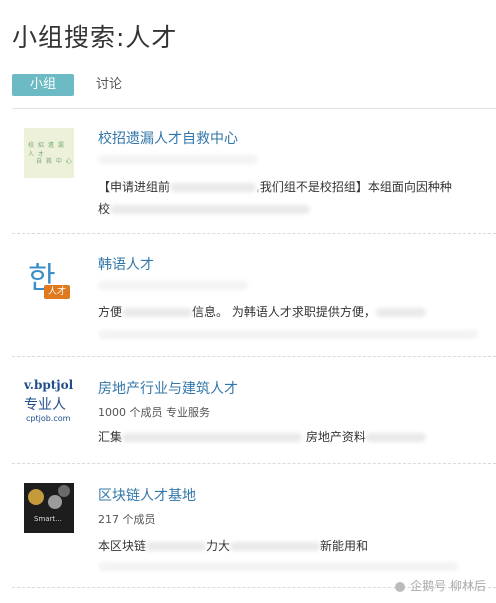  What do you see at coordinates (335, 437) in the screenshot?
I see `desc-text: 房地产资料` at bounding box center [335, 437].